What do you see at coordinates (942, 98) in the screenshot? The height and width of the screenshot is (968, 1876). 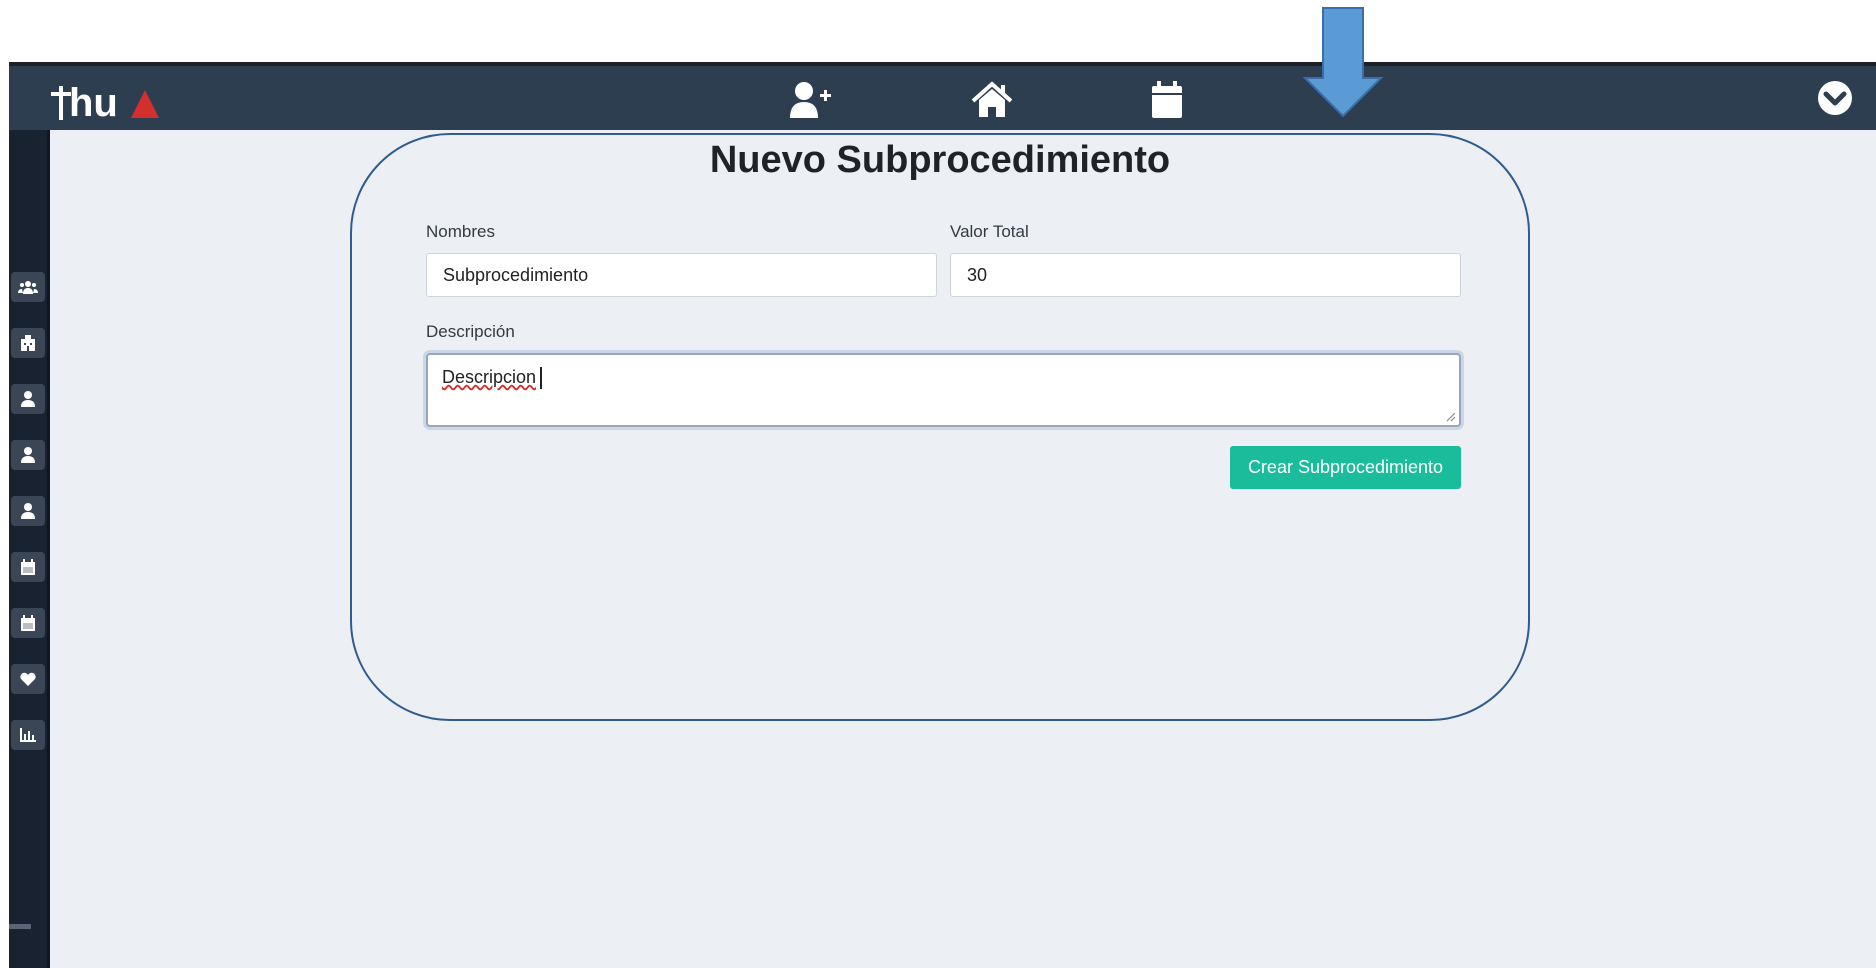 I see `top-navbar: hu` at bounding box center [942, 98].